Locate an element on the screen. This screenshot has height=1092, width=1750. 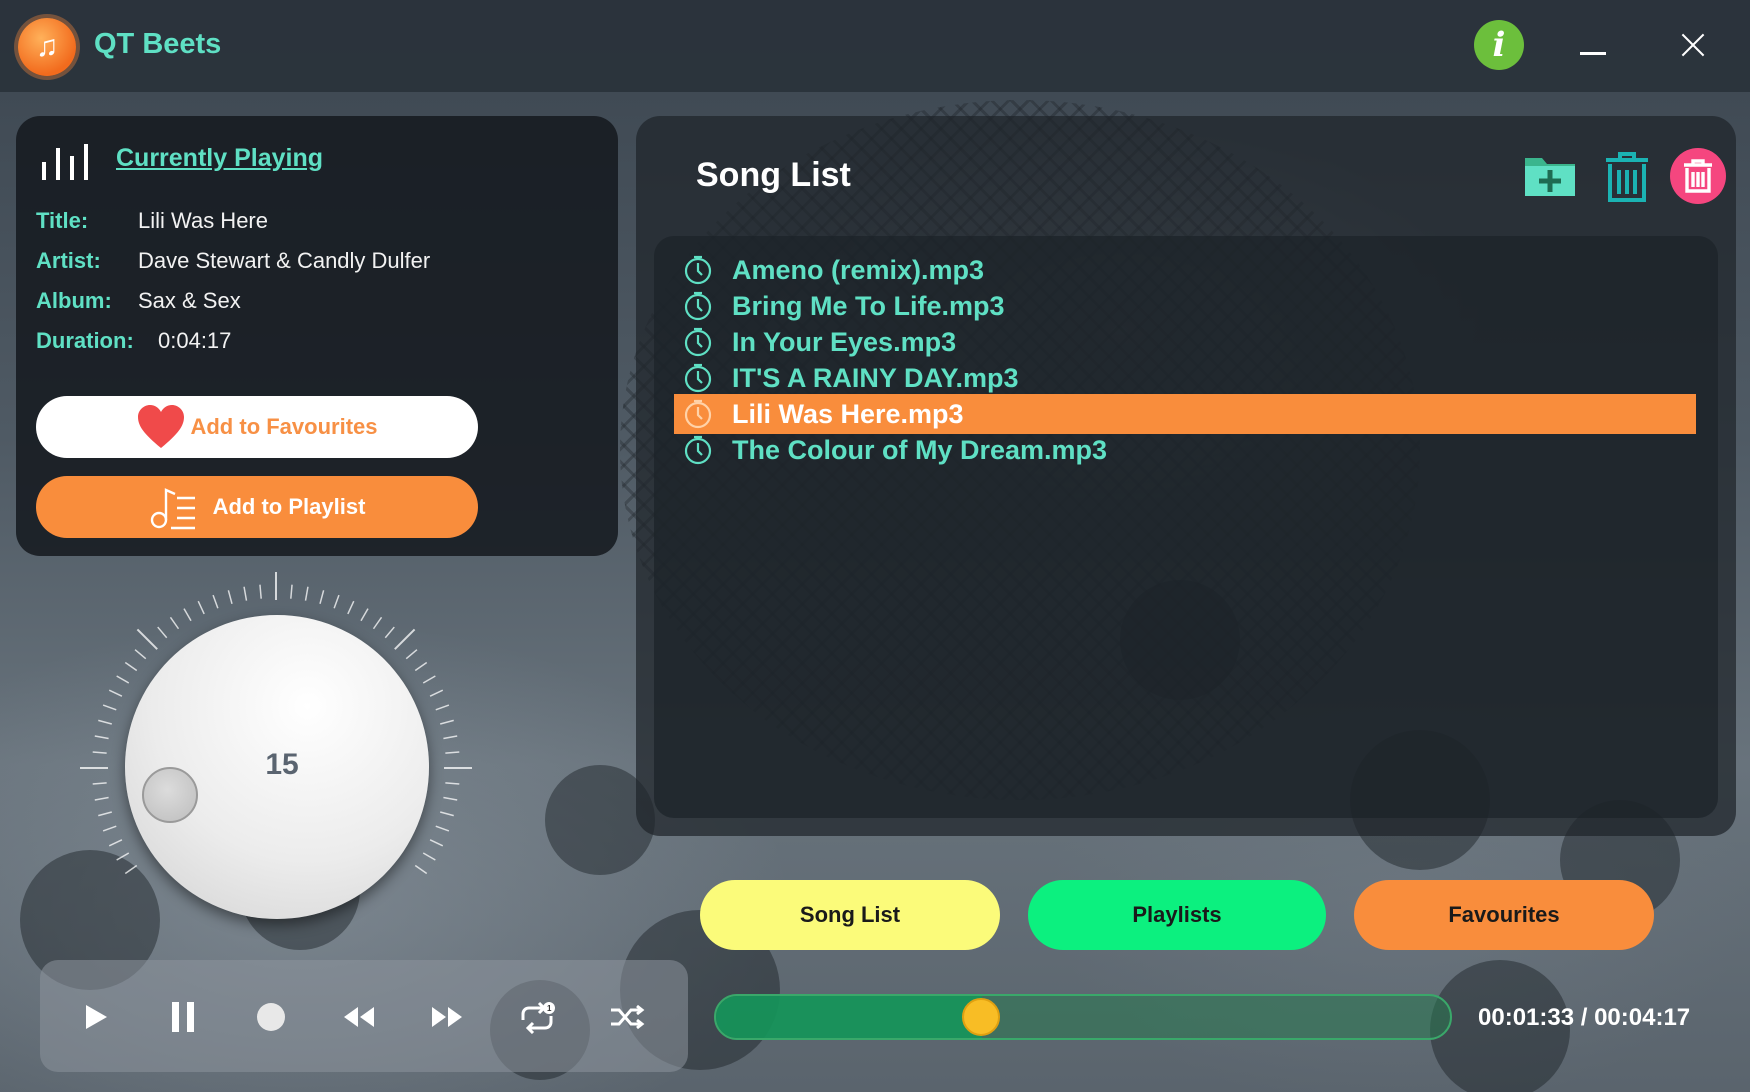
song-name: The Colour of My Dream.mp3 is located at coordinates (920, 449).